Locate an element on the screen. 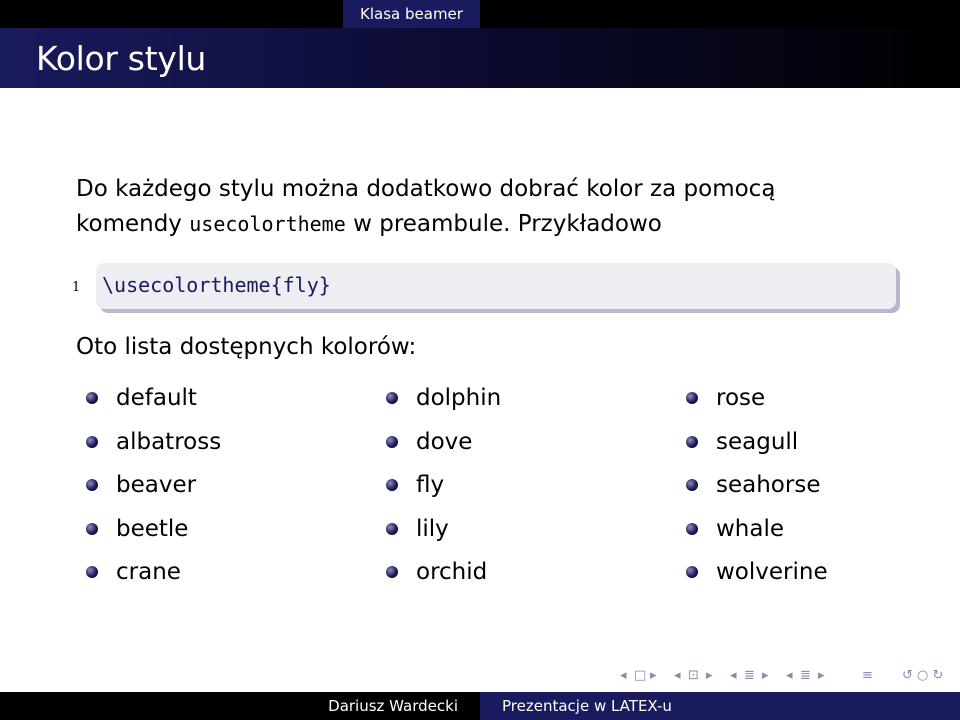 The height and width of the screenshot is (720, 960). code-line-number: 1 is located at coordinates (76, 287).